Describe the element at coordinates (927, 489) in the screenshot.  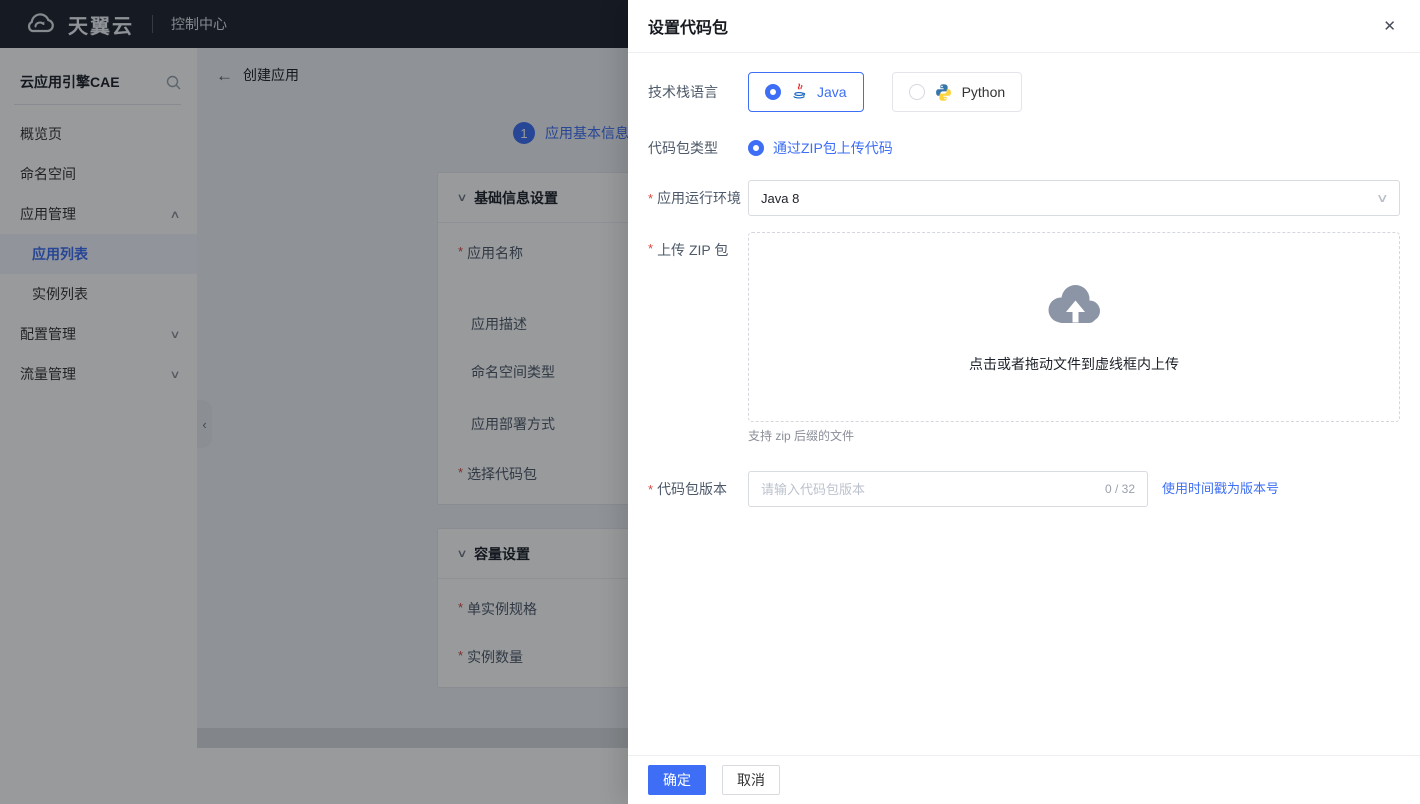
I see `version-input` at that location.